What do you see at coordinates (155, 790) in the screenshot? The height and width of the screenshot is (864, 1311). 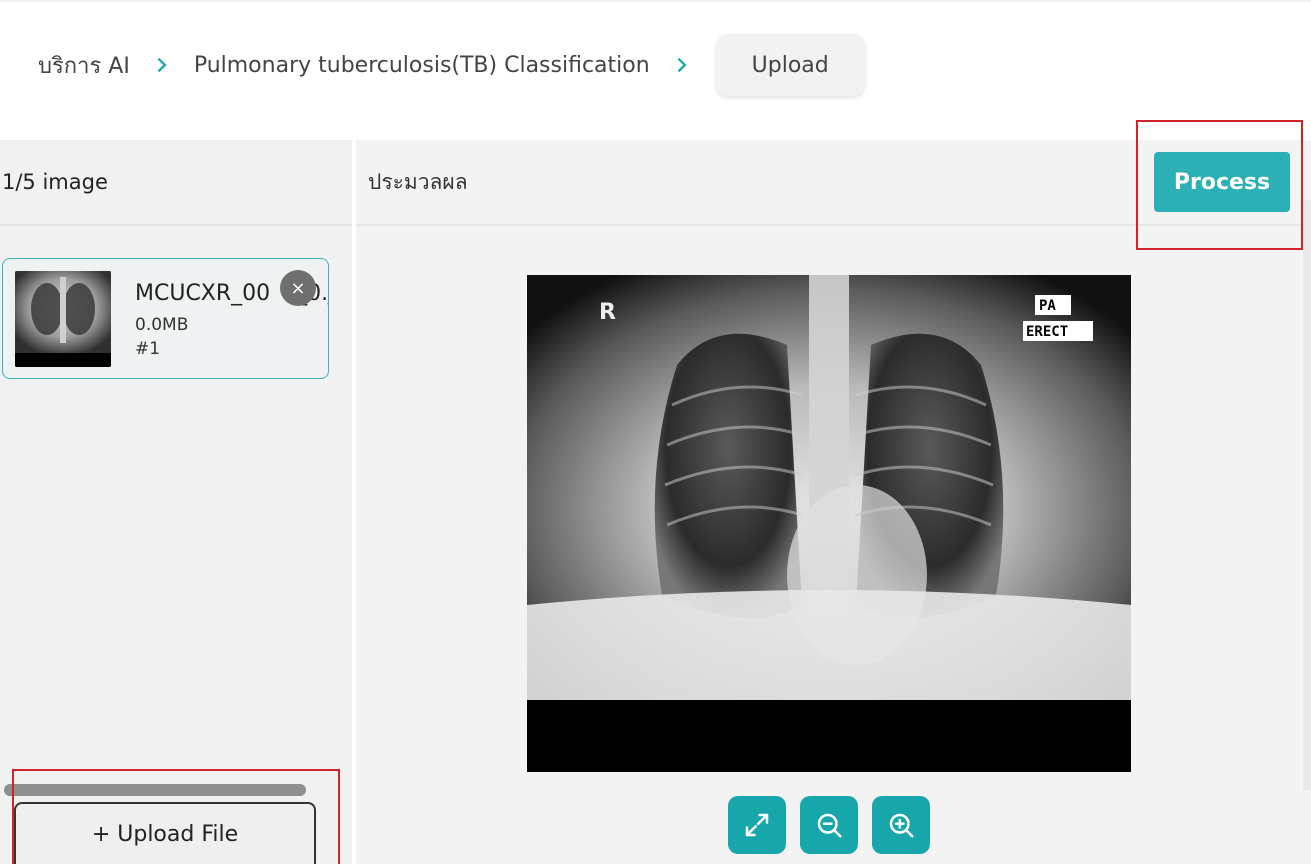 I see `scrollbar-thumb` at bounding box center [155, 790].